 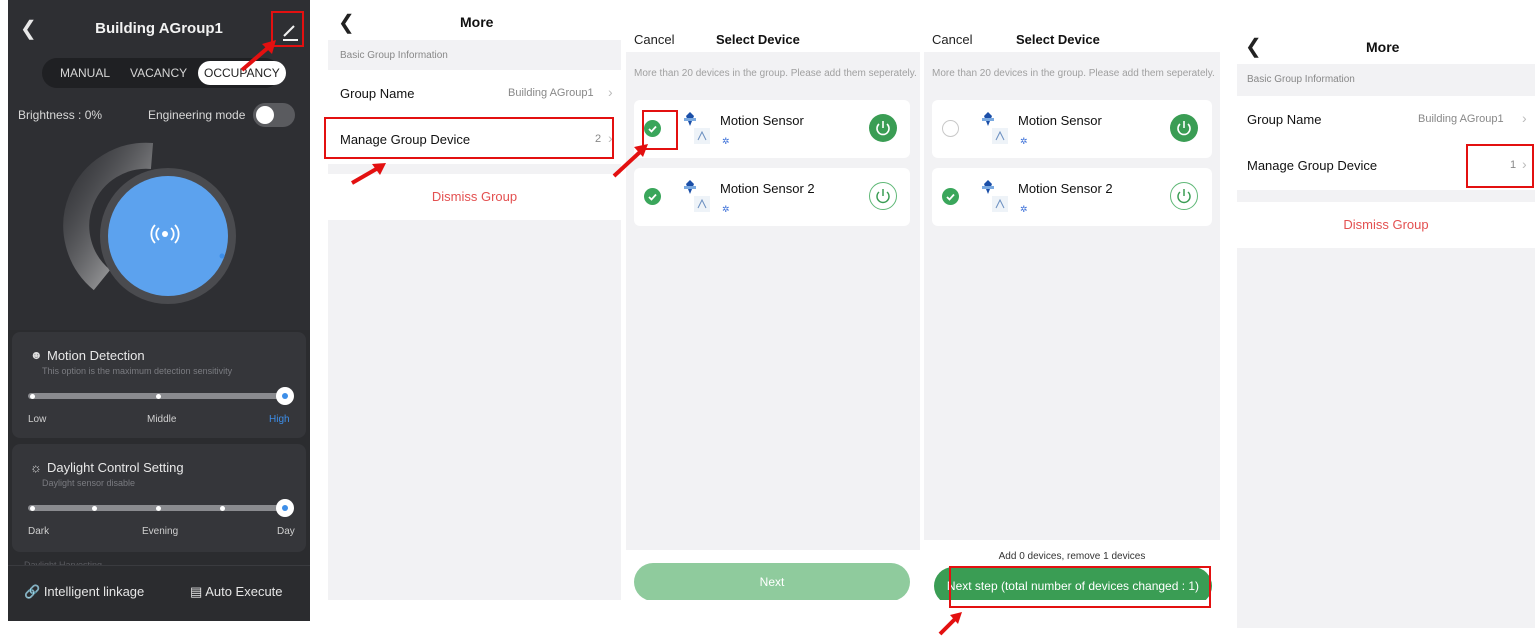 I want to click on device-item: Motion Sensor ✲, so click(x=1072, y=129).